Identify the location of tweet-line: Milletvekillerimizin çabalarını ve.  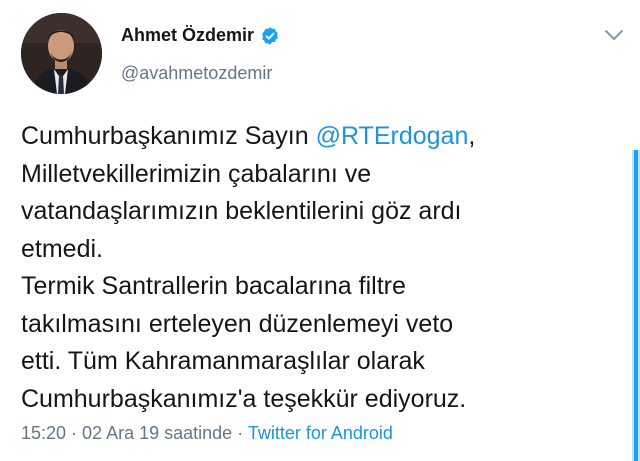
(196, 173).